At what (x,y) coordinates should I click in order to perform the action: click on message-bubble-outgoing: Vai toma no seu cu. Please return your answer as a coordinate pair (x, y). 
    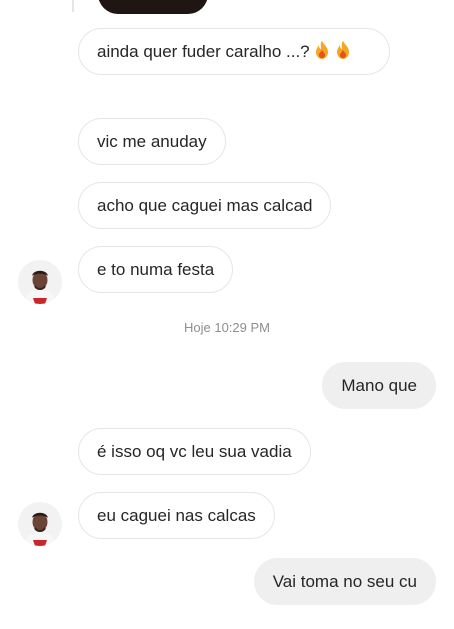
    Looking at the image, I should click on (344, 581).